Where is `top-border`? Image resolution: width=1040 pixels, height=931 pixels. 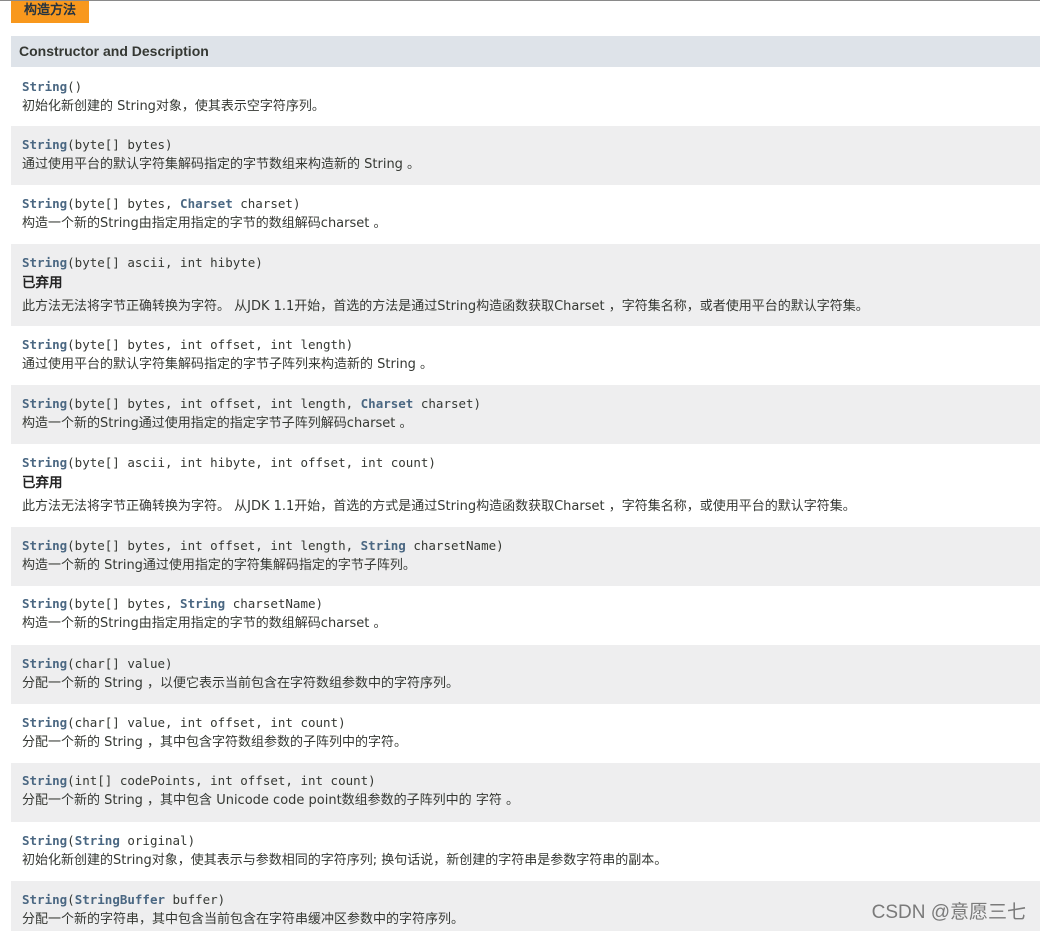 top-border is located at coordinates (520, 0).